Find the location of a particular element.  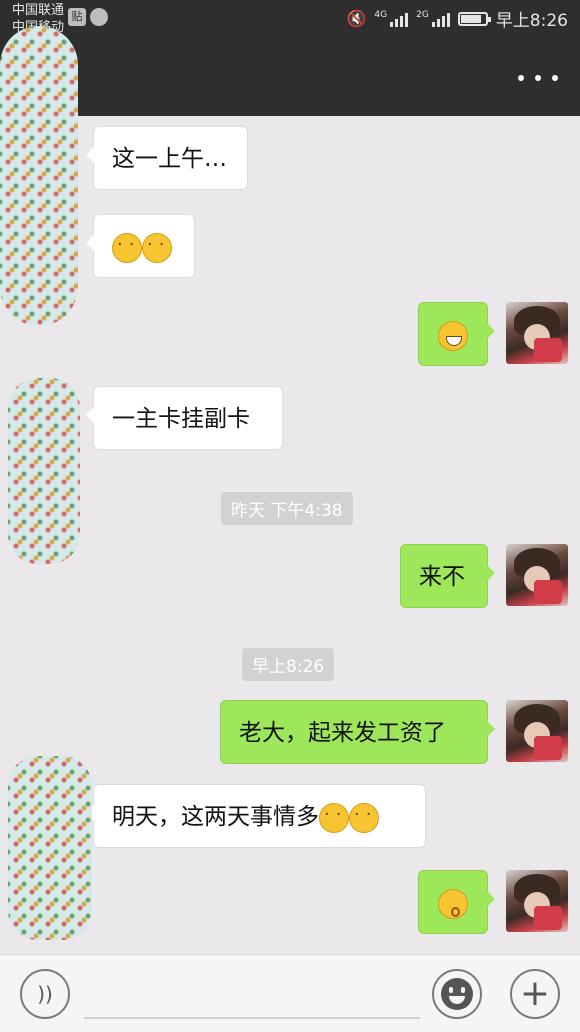

message-bubble-incoming: 明天，这两天事情多 is located at coordinates (256, 816).